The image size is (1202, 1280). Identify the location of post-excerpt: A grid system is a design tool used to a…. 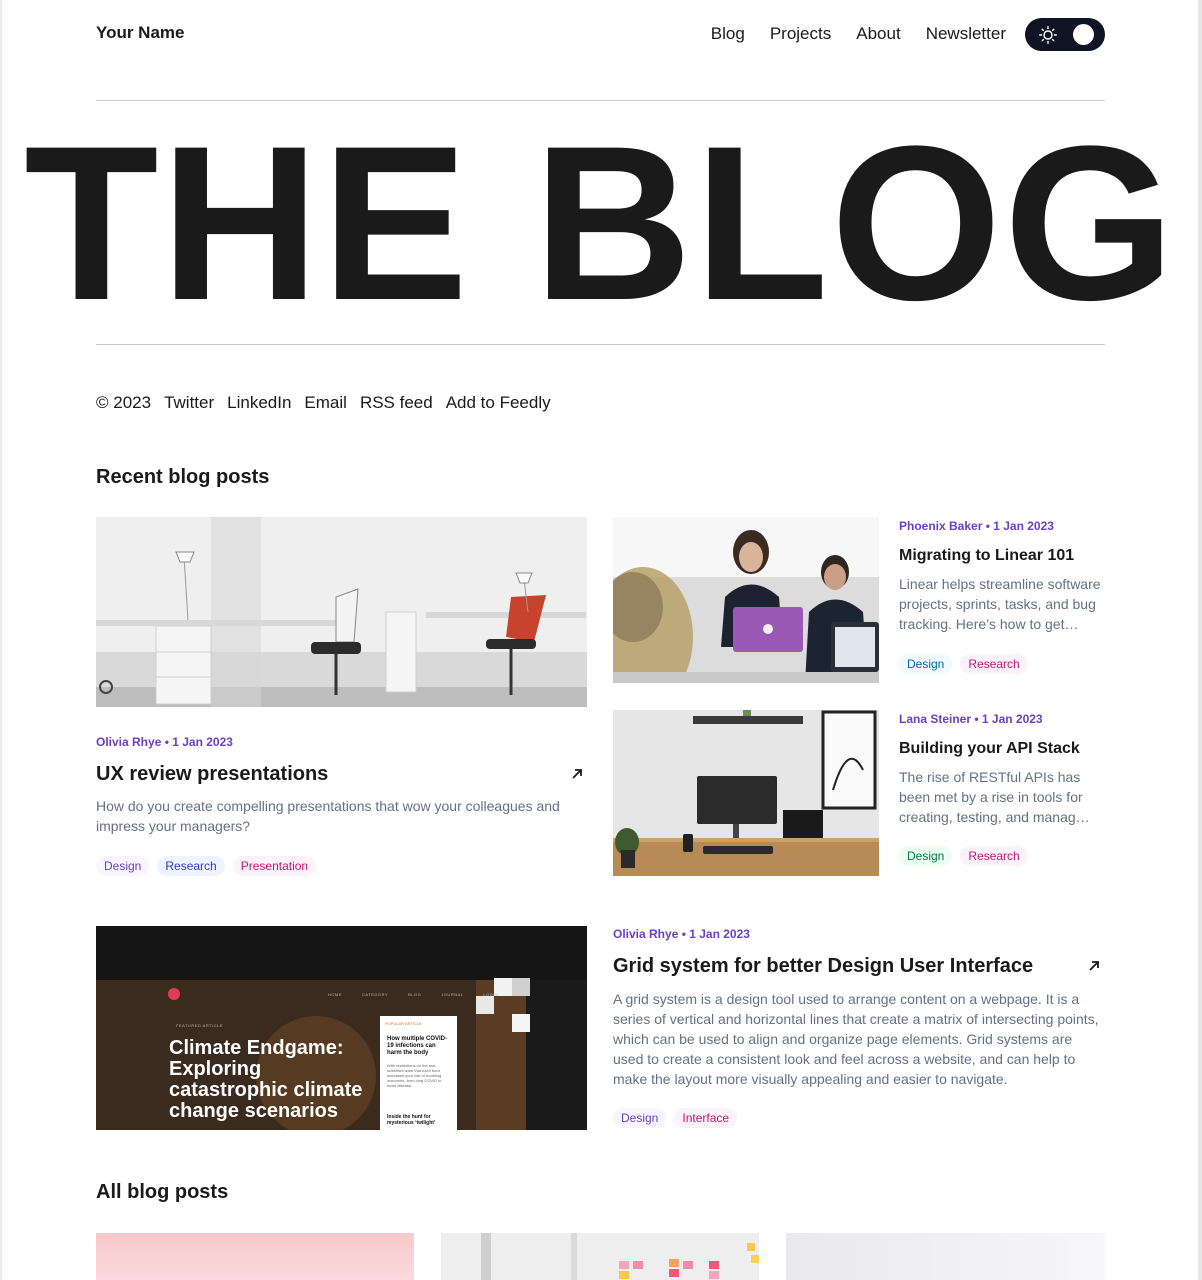
(856, 1039).